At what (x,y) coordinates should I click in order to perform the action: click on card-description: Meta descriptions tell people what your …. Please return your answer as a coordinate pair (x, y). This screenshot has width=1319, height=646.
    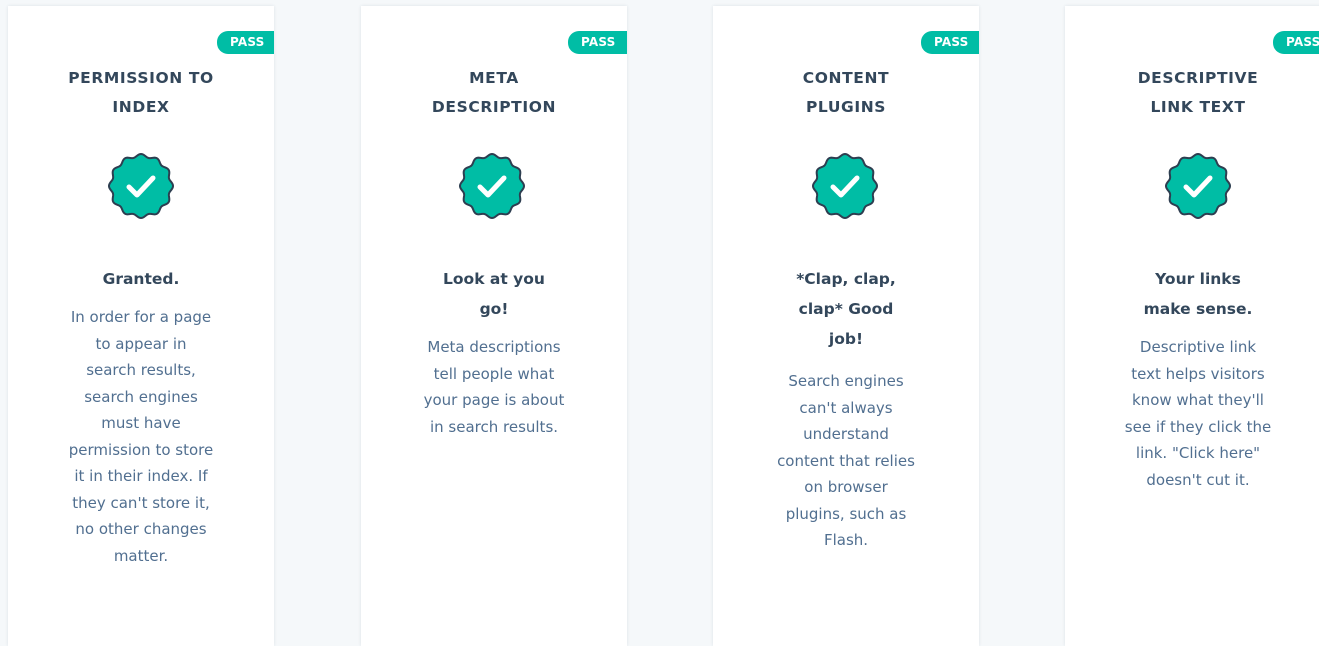
    Looking at the image, I should click on (494, 387).